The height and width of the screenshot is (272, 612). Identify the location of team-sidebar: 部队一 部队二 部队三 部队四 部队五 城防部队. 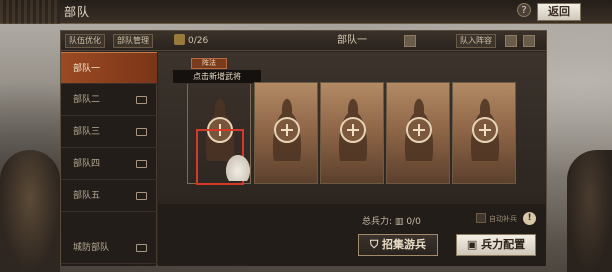
(109, 159).